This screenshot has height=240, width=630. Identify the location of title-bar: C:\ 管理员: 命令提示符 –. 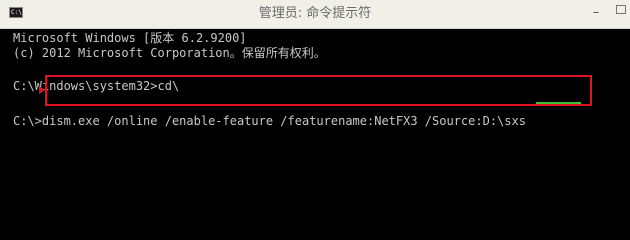
(315, 14).